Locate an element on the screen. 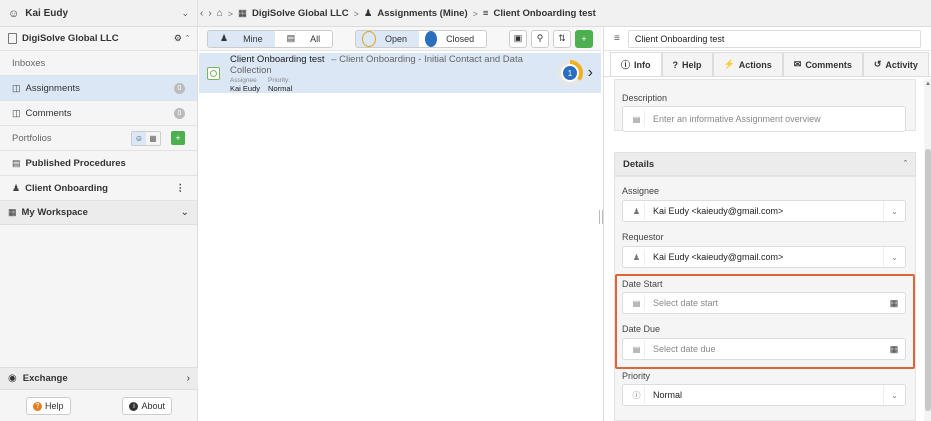 This screenshot has height=421, width=931. tab-activity-label: Activity is located at coordinates (901, 64).